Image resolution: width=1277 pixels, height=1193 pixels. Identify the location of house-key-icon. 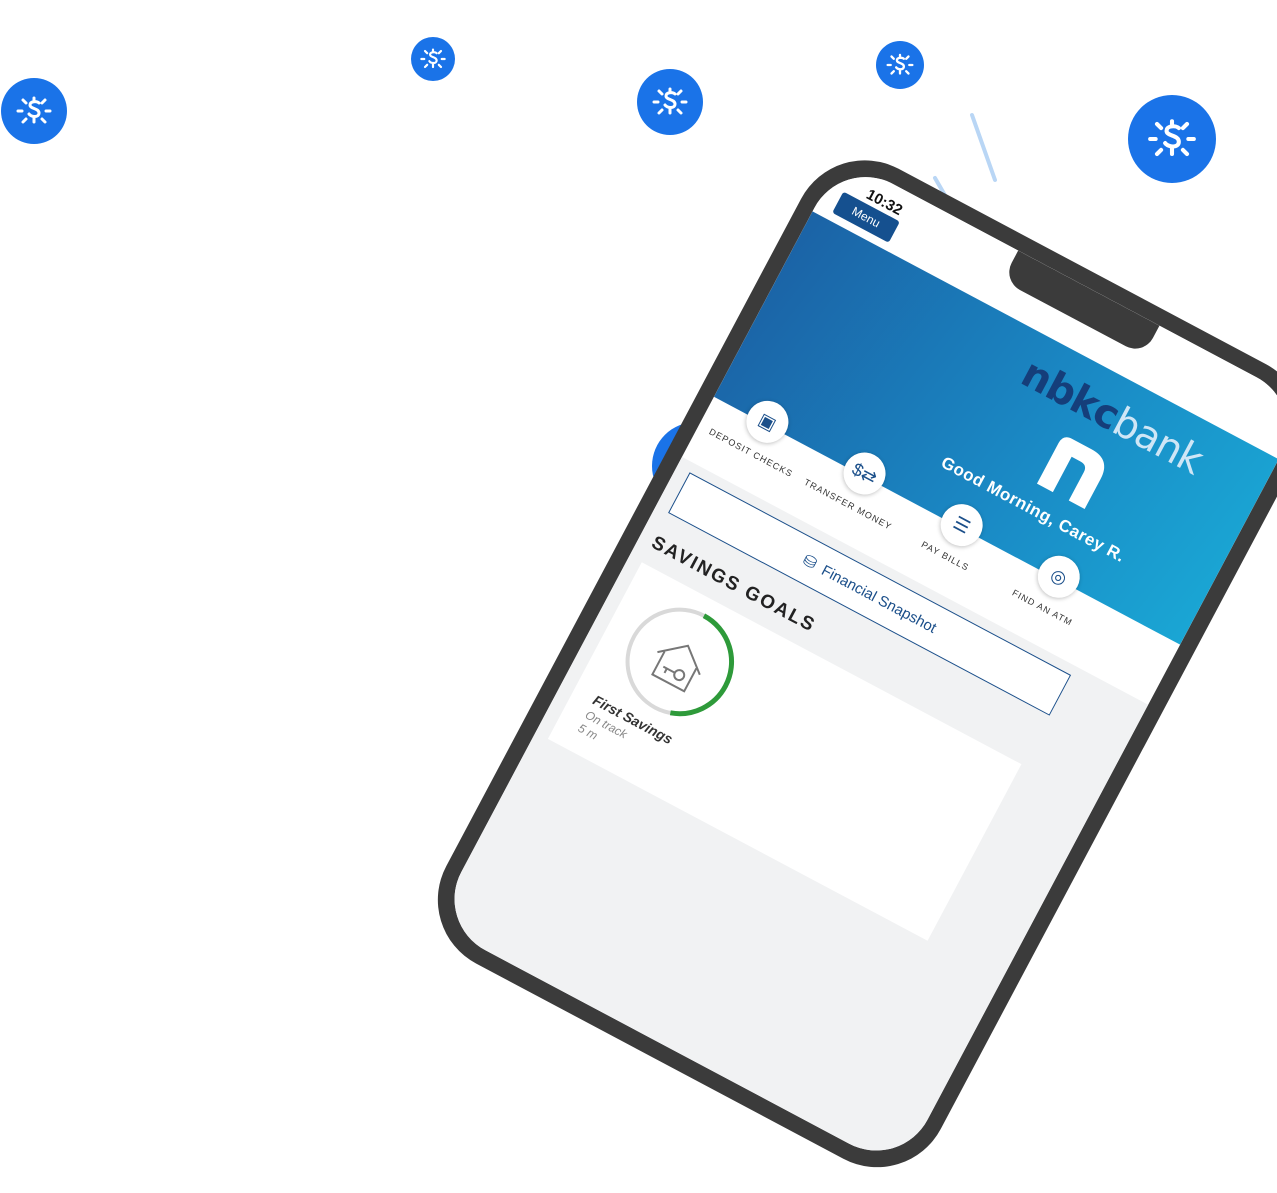
(676, 668).